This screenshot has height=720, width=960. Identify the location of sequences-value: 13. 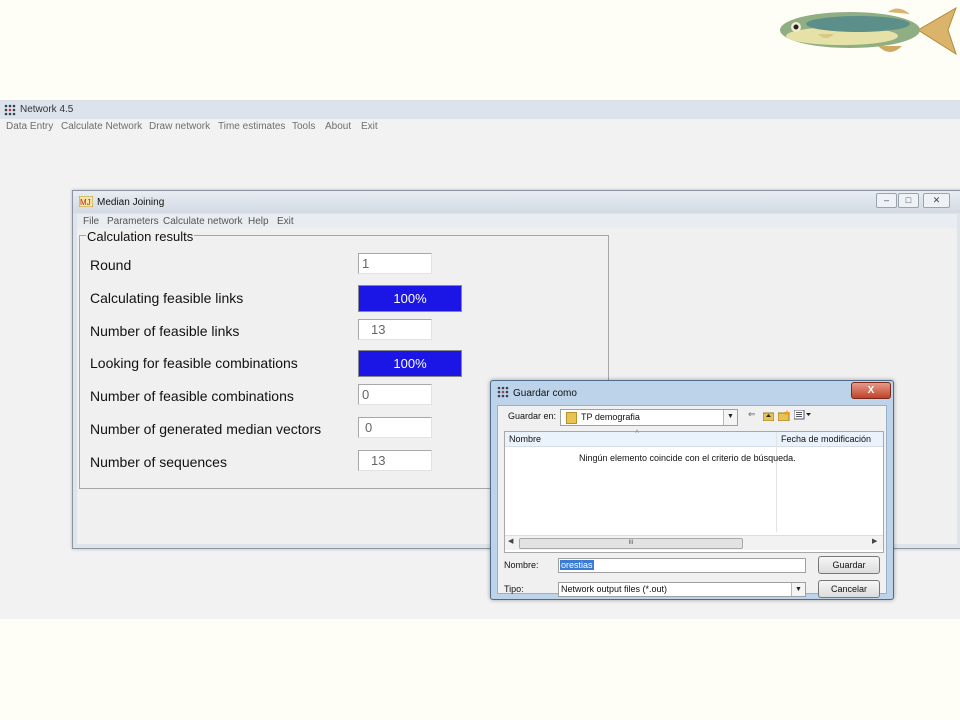
(378, 460).